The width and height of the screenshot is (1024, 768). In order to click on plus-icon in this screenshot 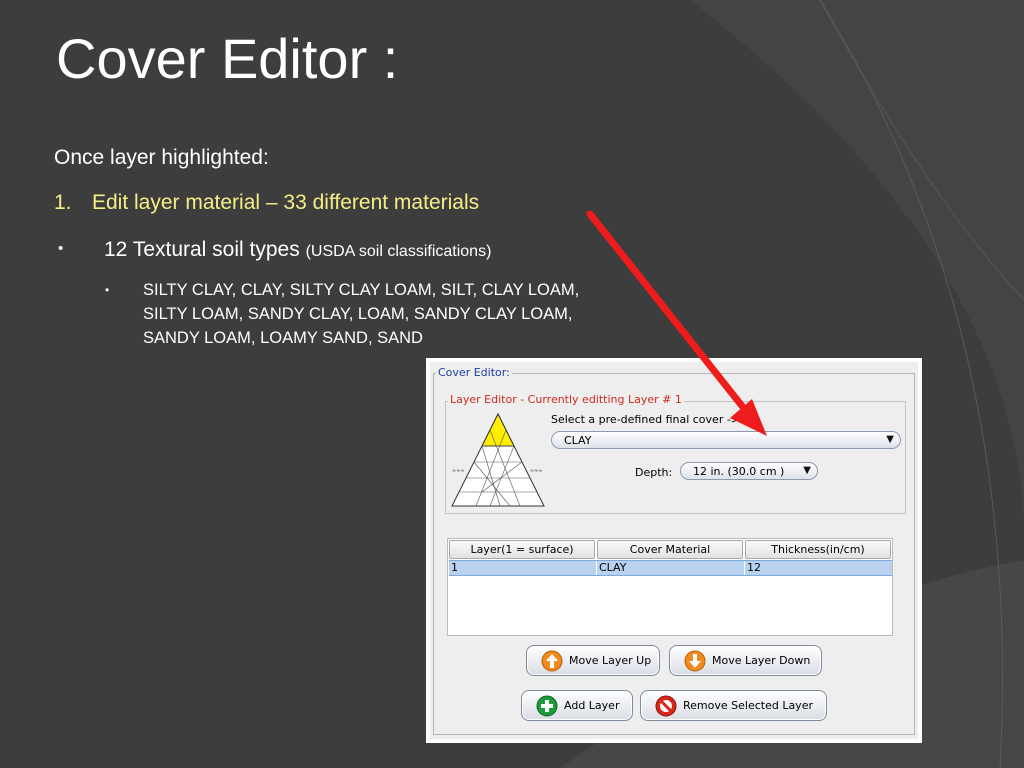, I will do `click(547, 706)`.